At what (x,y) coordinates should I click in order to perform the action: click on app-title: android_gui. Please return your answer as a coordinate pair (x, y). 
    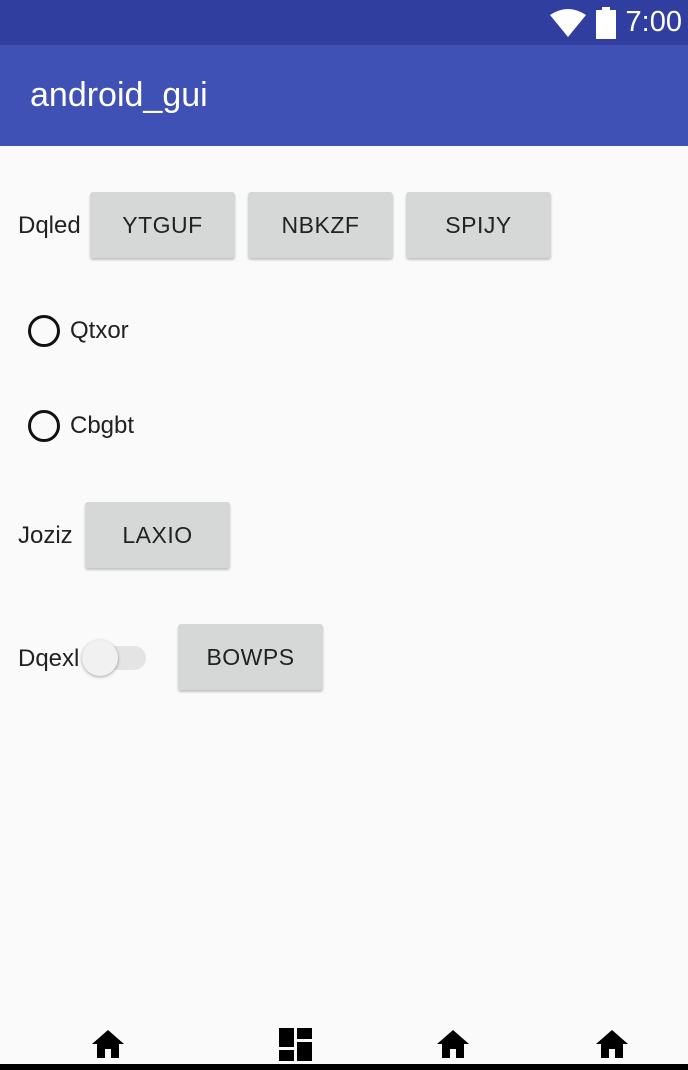
    Looking at the image, I should click on (119, 95).